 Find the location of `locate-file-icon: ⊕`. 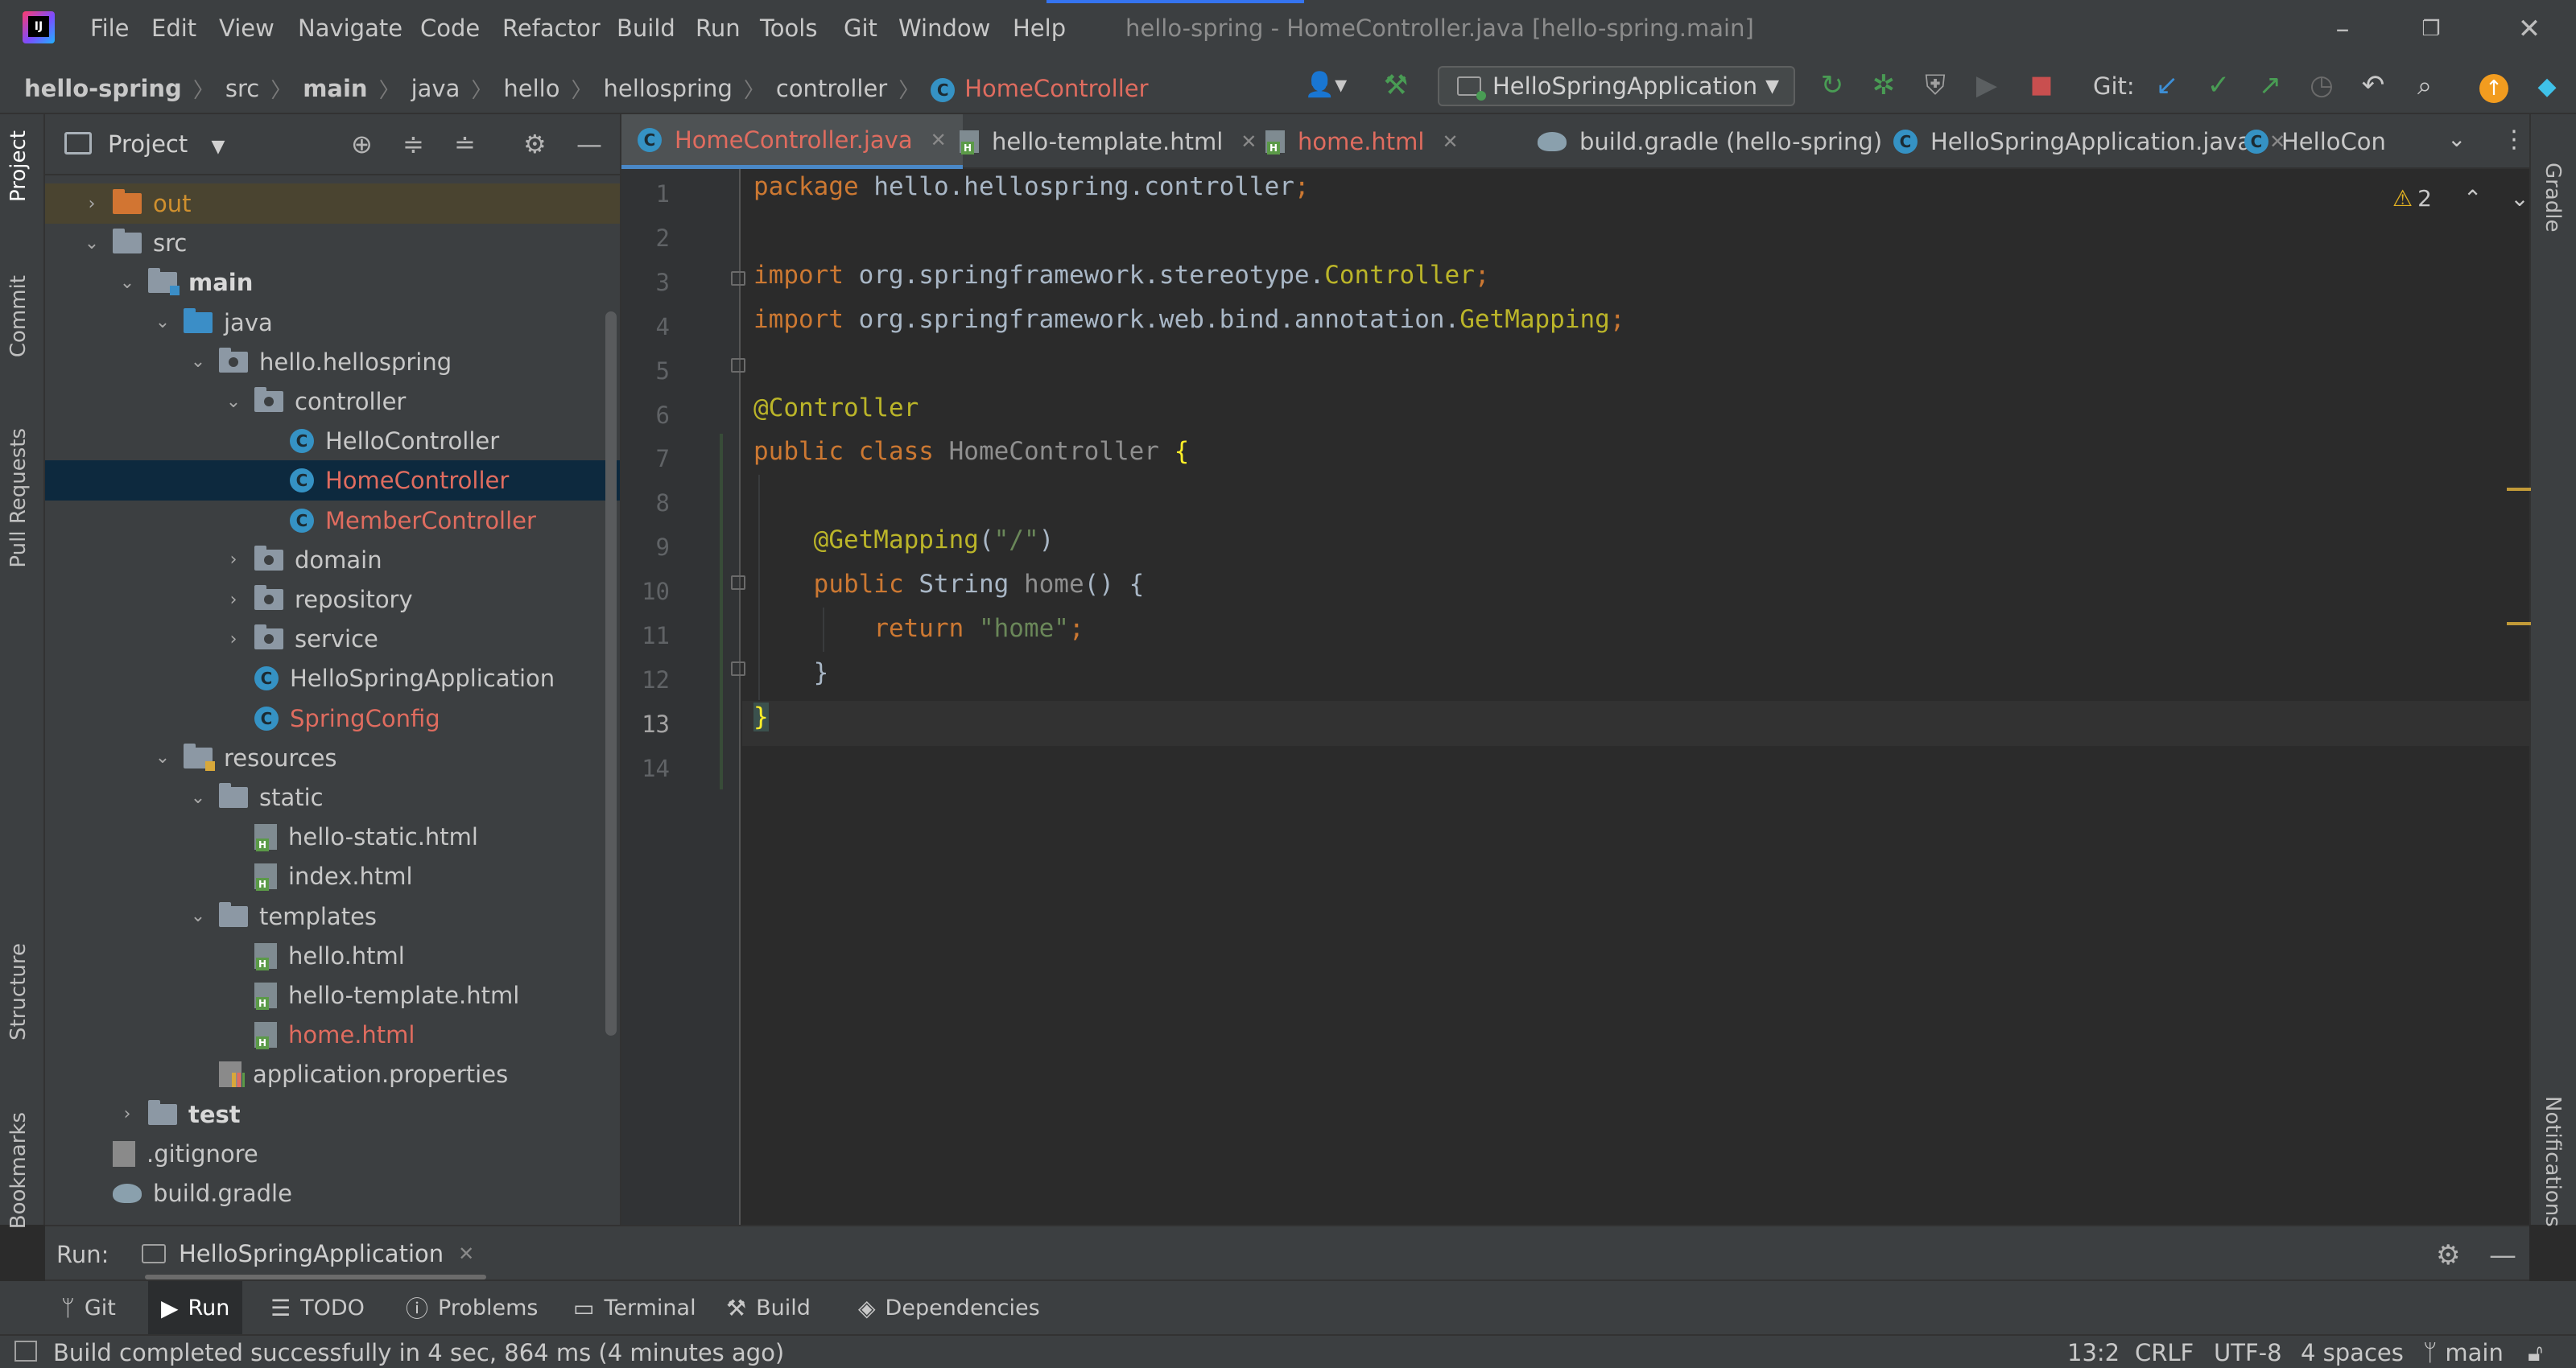

locate-file-icon: ⊕ is located at coordinates (362, 144).